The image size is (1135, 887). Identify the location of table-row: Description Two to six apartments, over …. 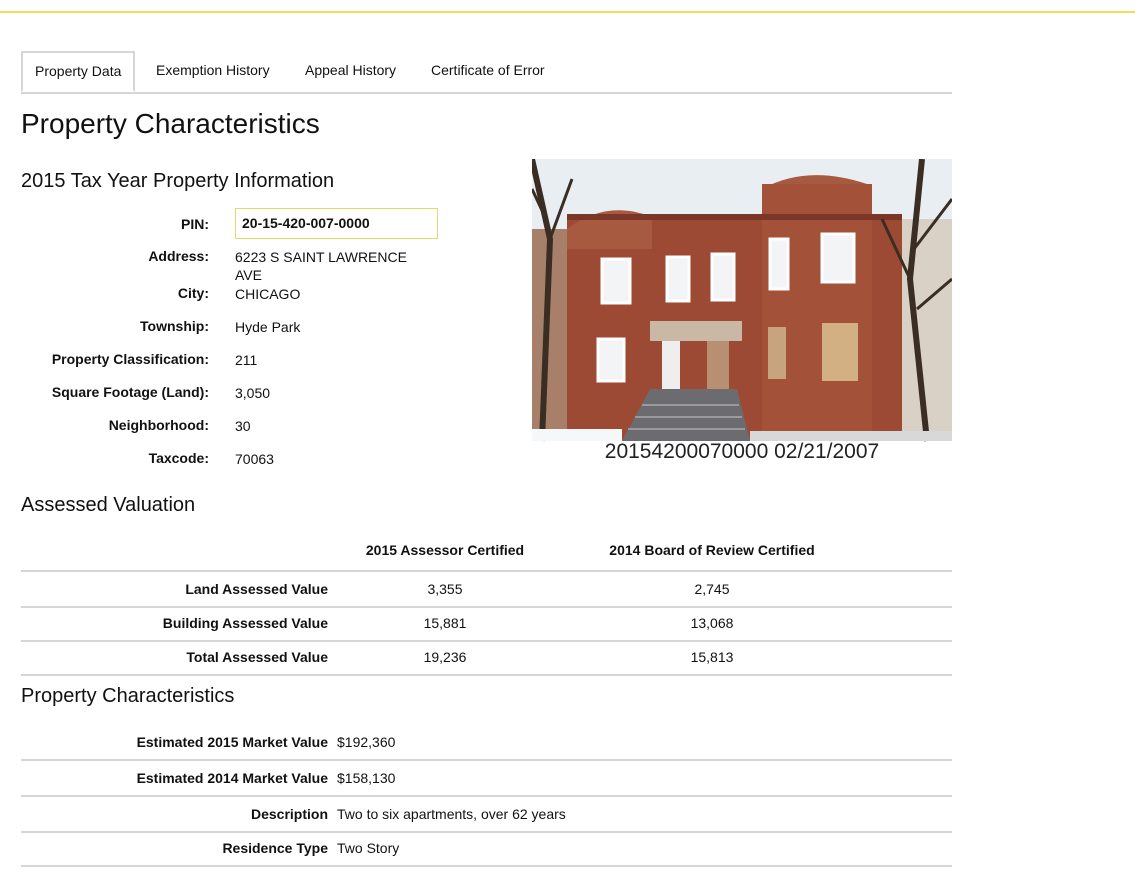
(486, 815).